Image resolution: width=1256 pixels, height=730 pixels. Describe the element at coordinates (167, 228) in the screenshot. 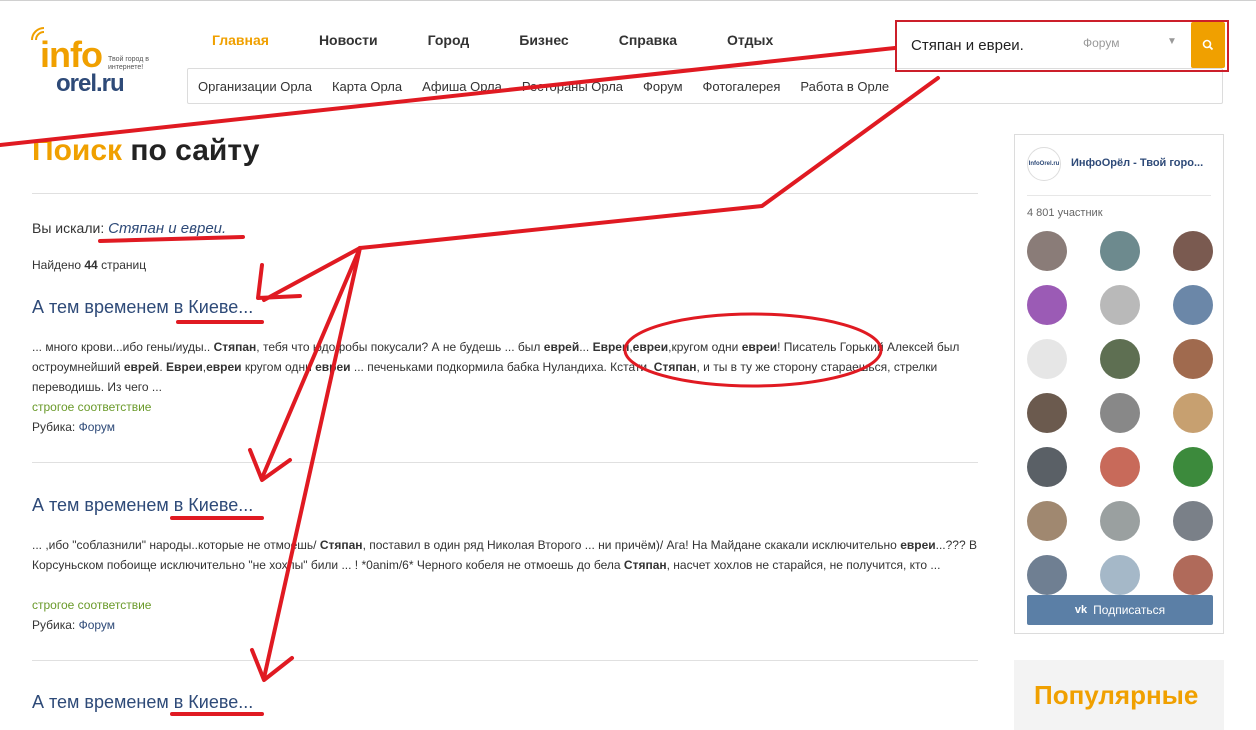

I see `query-text: Стяпан и евреи.` at that location.